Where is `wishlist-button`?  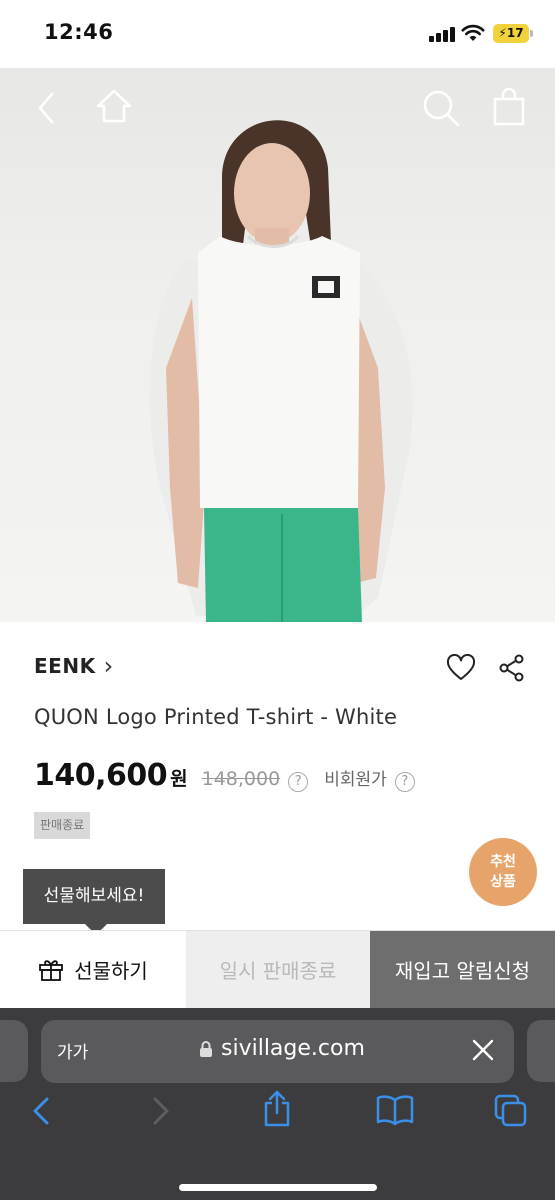
wishlist-button is located at coordinates (461, 670).